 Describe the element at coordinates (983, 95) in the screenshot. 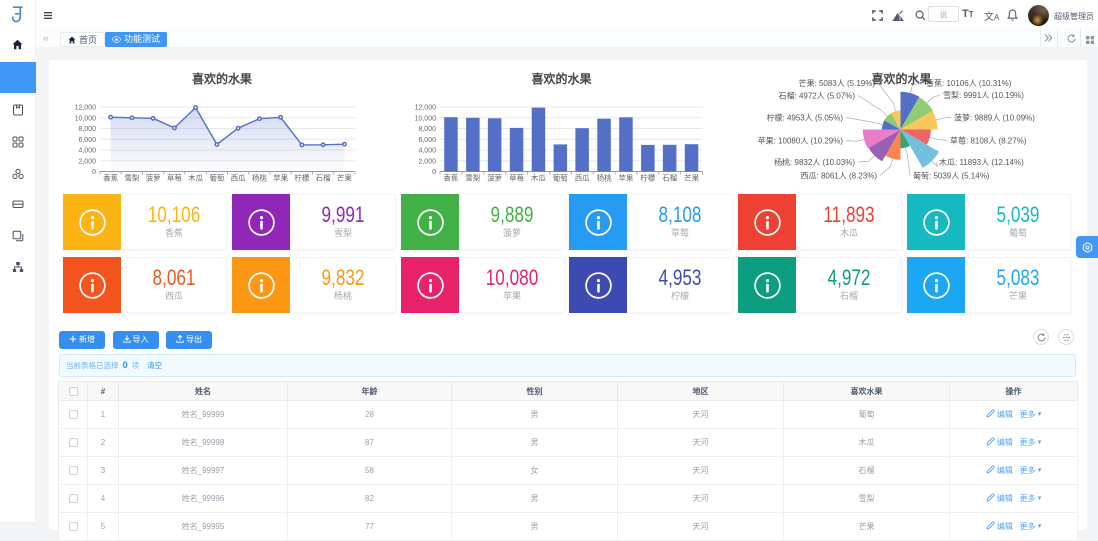

I see `svg-text: 雪梨: 9991人 (10.19%)` at that location.